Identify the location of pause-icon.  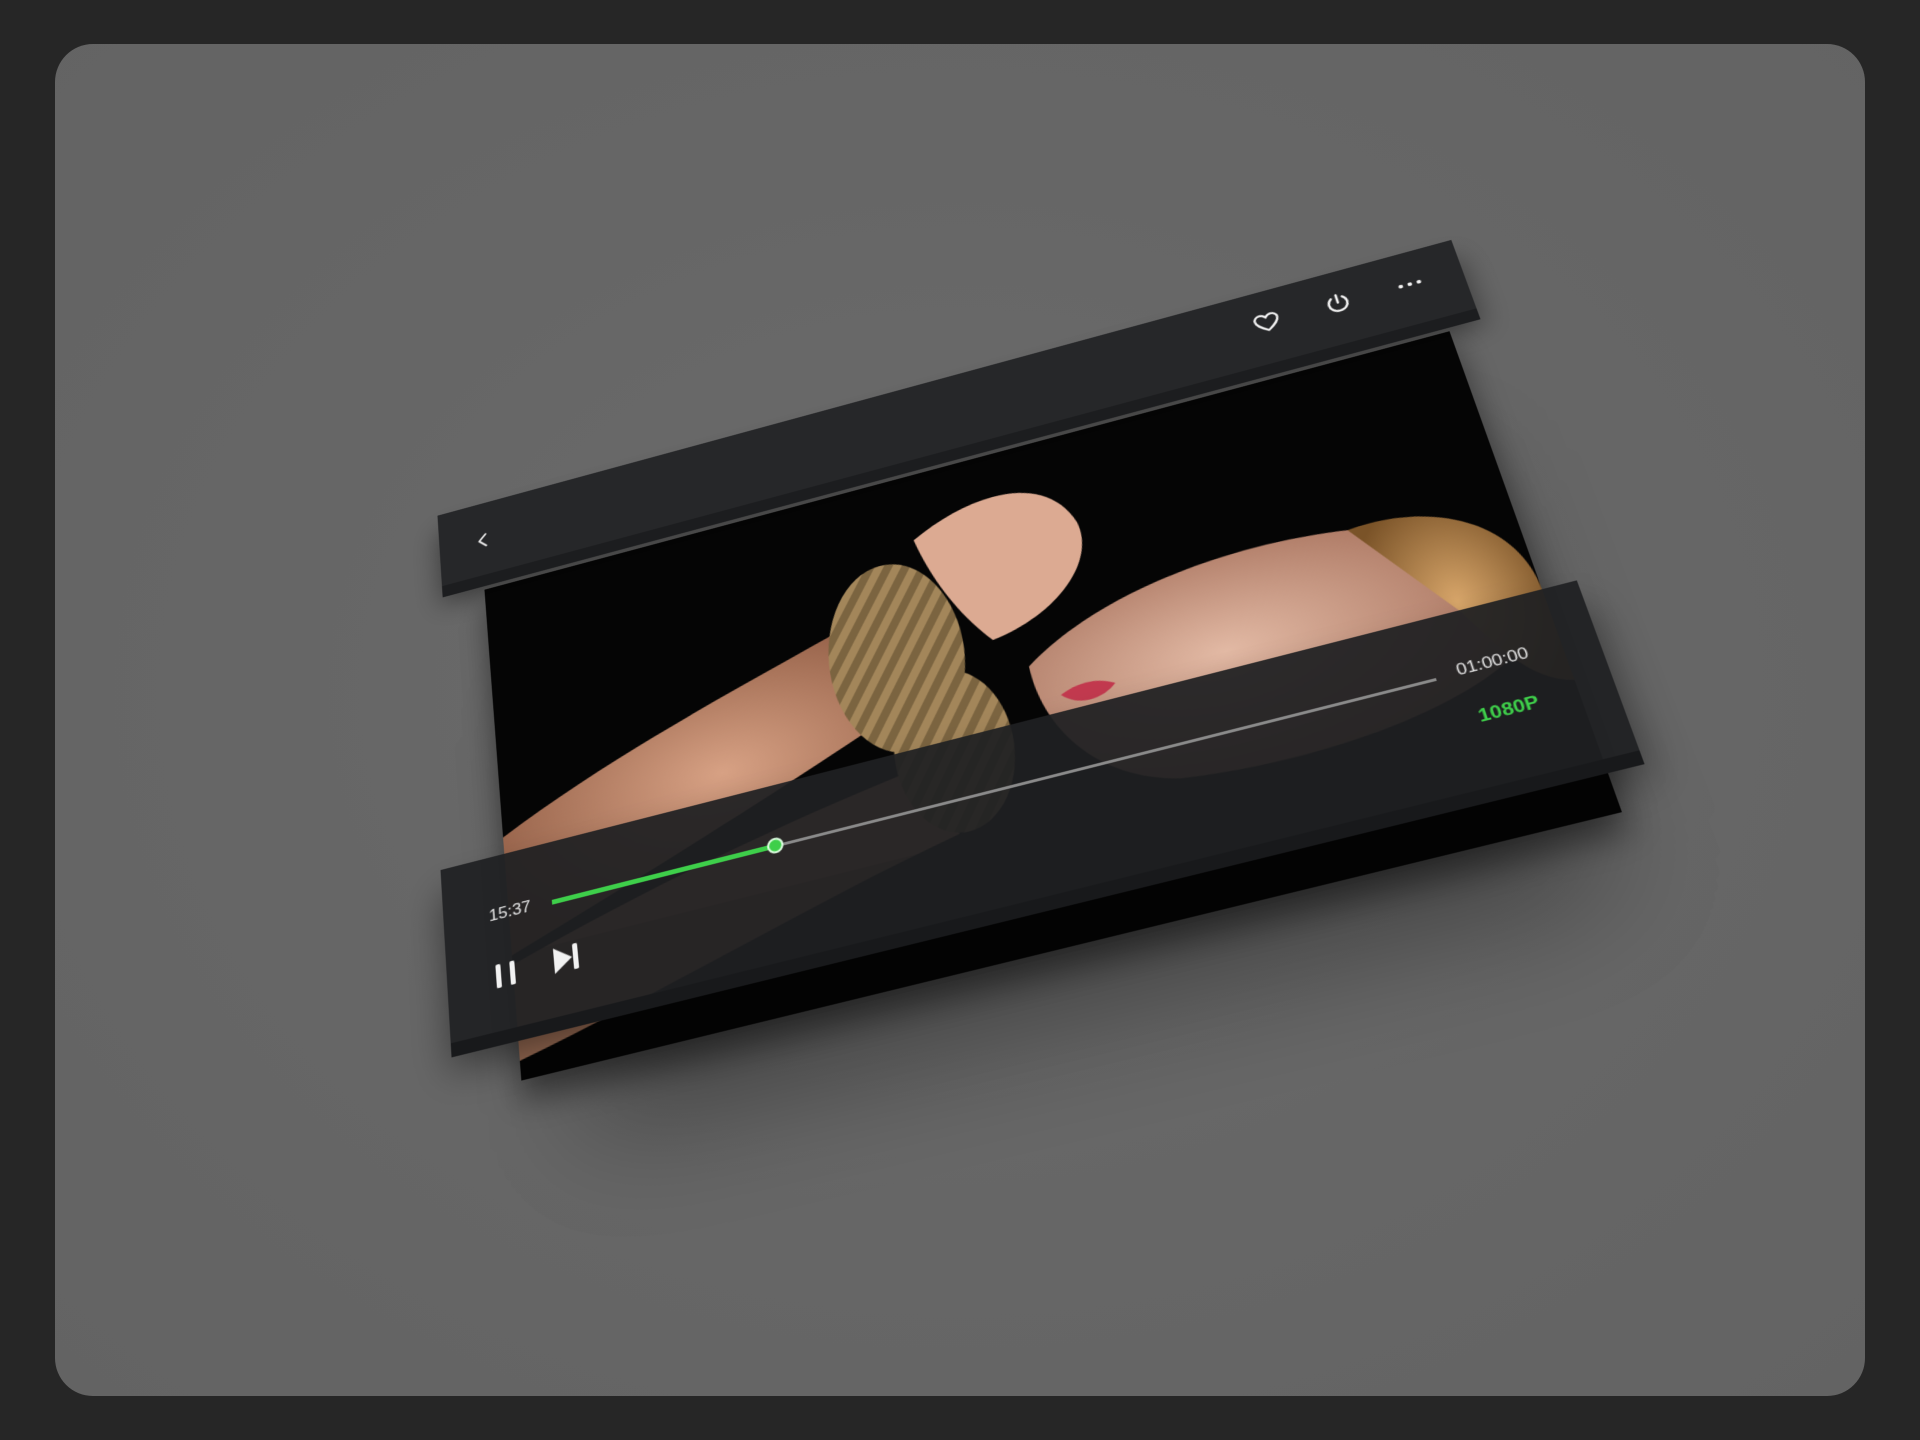
(506, 974).